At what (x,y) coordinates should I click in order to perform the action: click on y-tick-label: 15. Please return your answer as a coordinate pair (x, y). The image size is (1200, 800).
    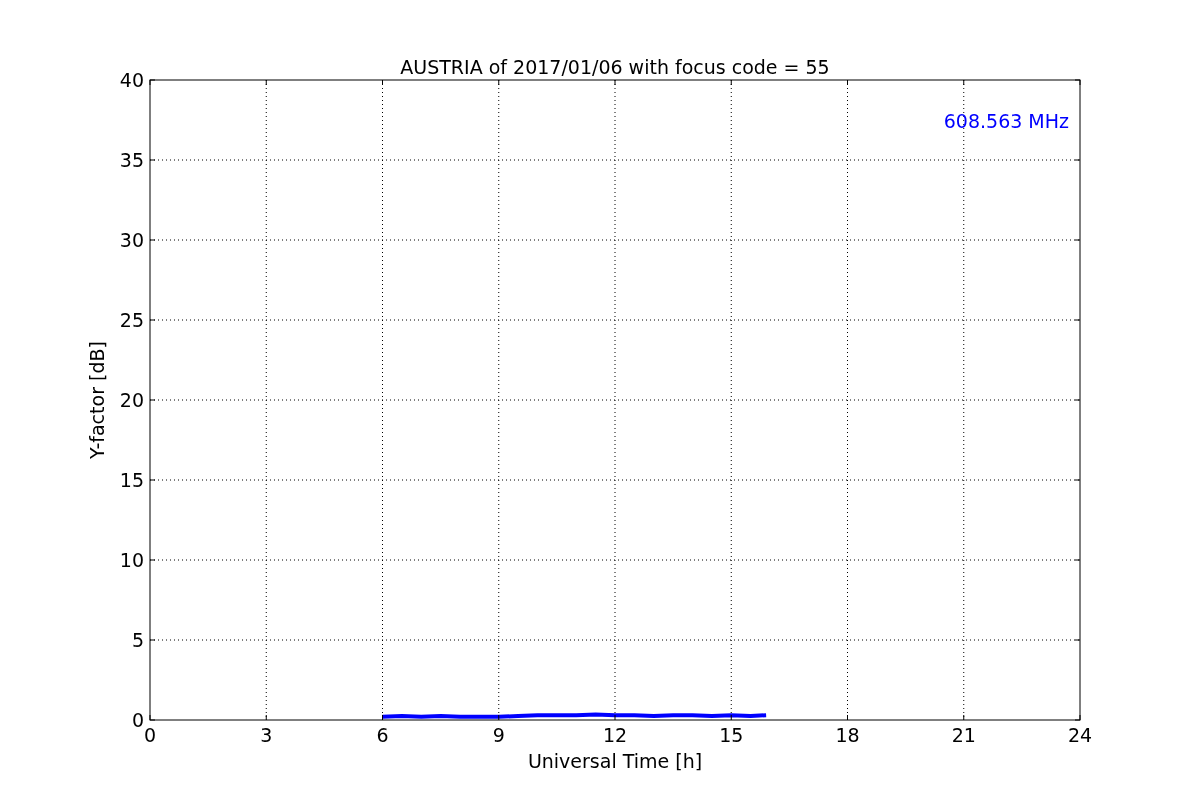
    Looking at the image, I should click on (131, 480).